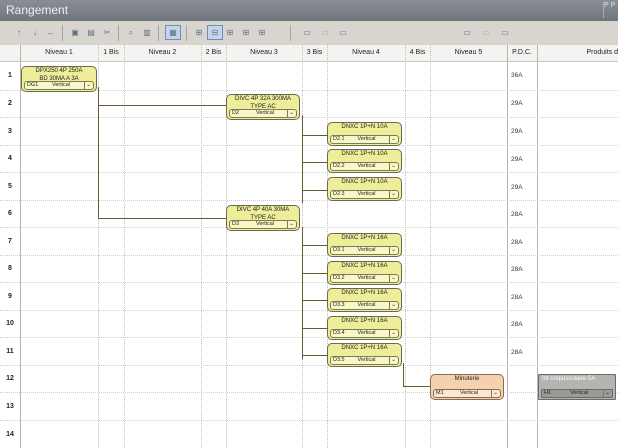 The width and height of the screenshot is (618, 448). I want to click on node-code: D2.2, so click(339, 166).